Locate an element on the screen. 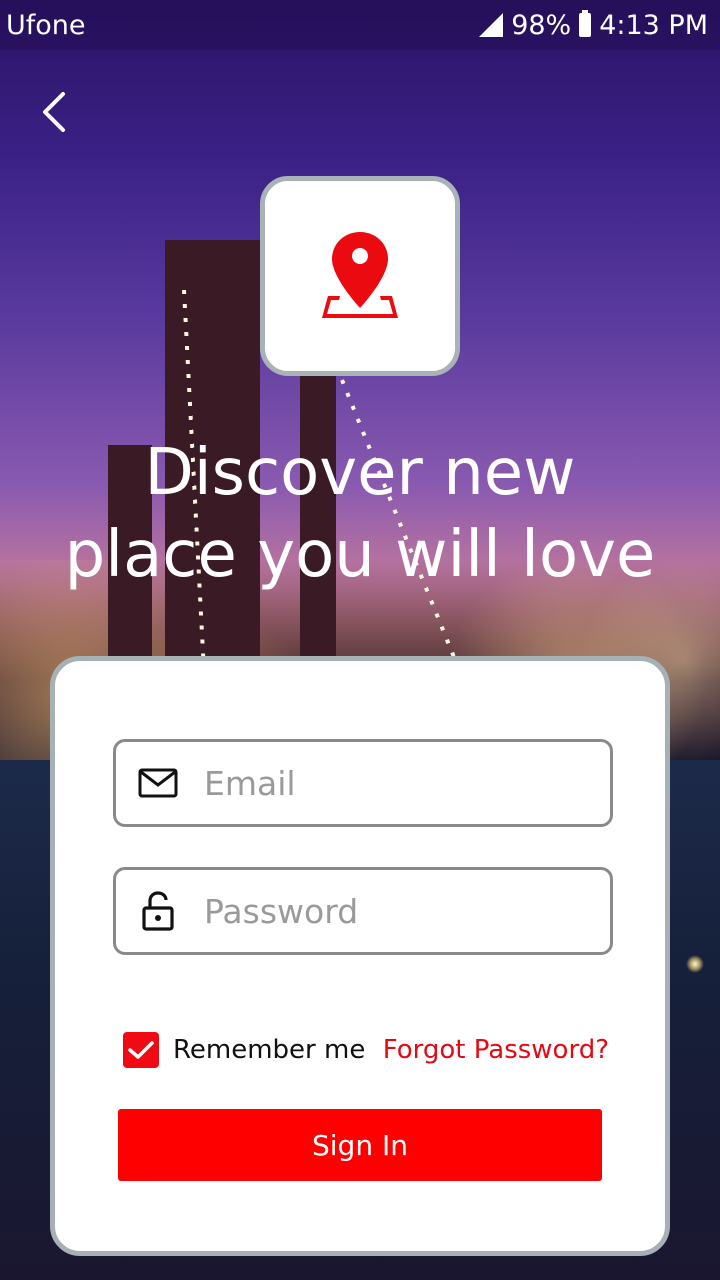  battery-percent: 98% is located at coordinates (541, 25).